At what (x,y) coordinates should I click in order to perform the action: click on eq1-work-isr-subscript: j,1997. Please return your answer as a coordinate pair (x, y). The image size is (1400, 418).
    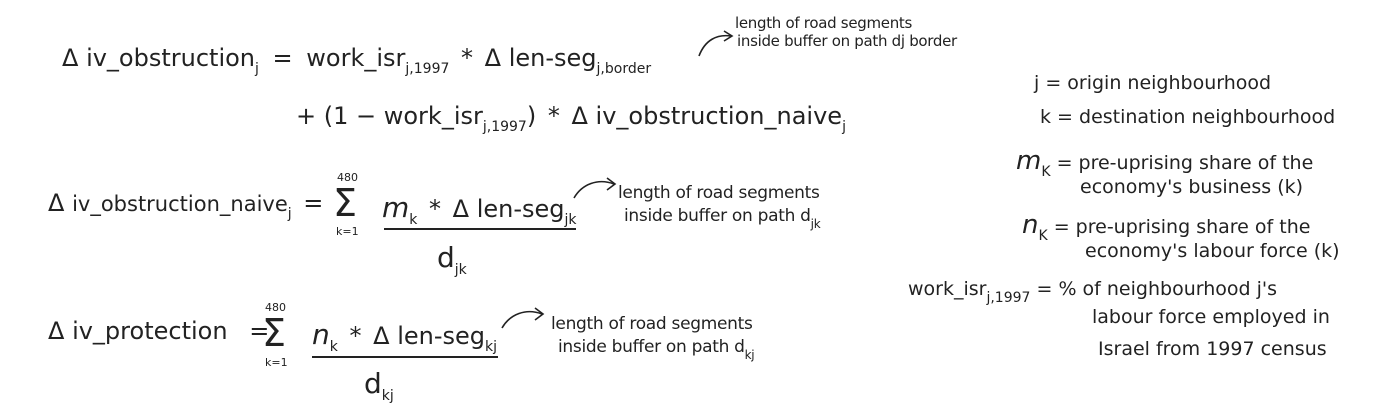
    Looking at the image, I should click on (427, 69).